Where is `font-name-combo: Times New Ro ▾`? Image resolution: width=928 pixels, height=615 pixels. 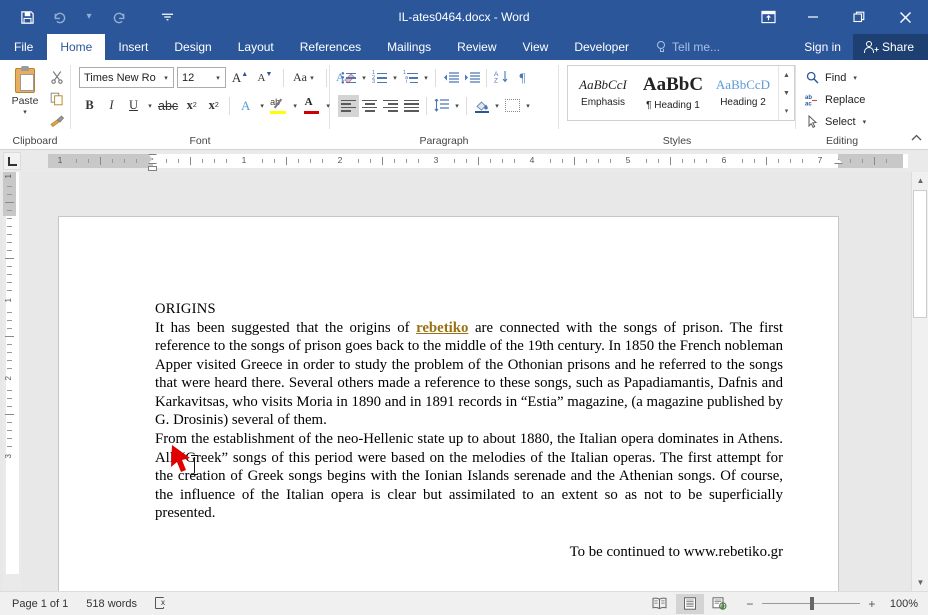
font-name-combo: Times New Ro ▾ is located at coordinates (126, 77).